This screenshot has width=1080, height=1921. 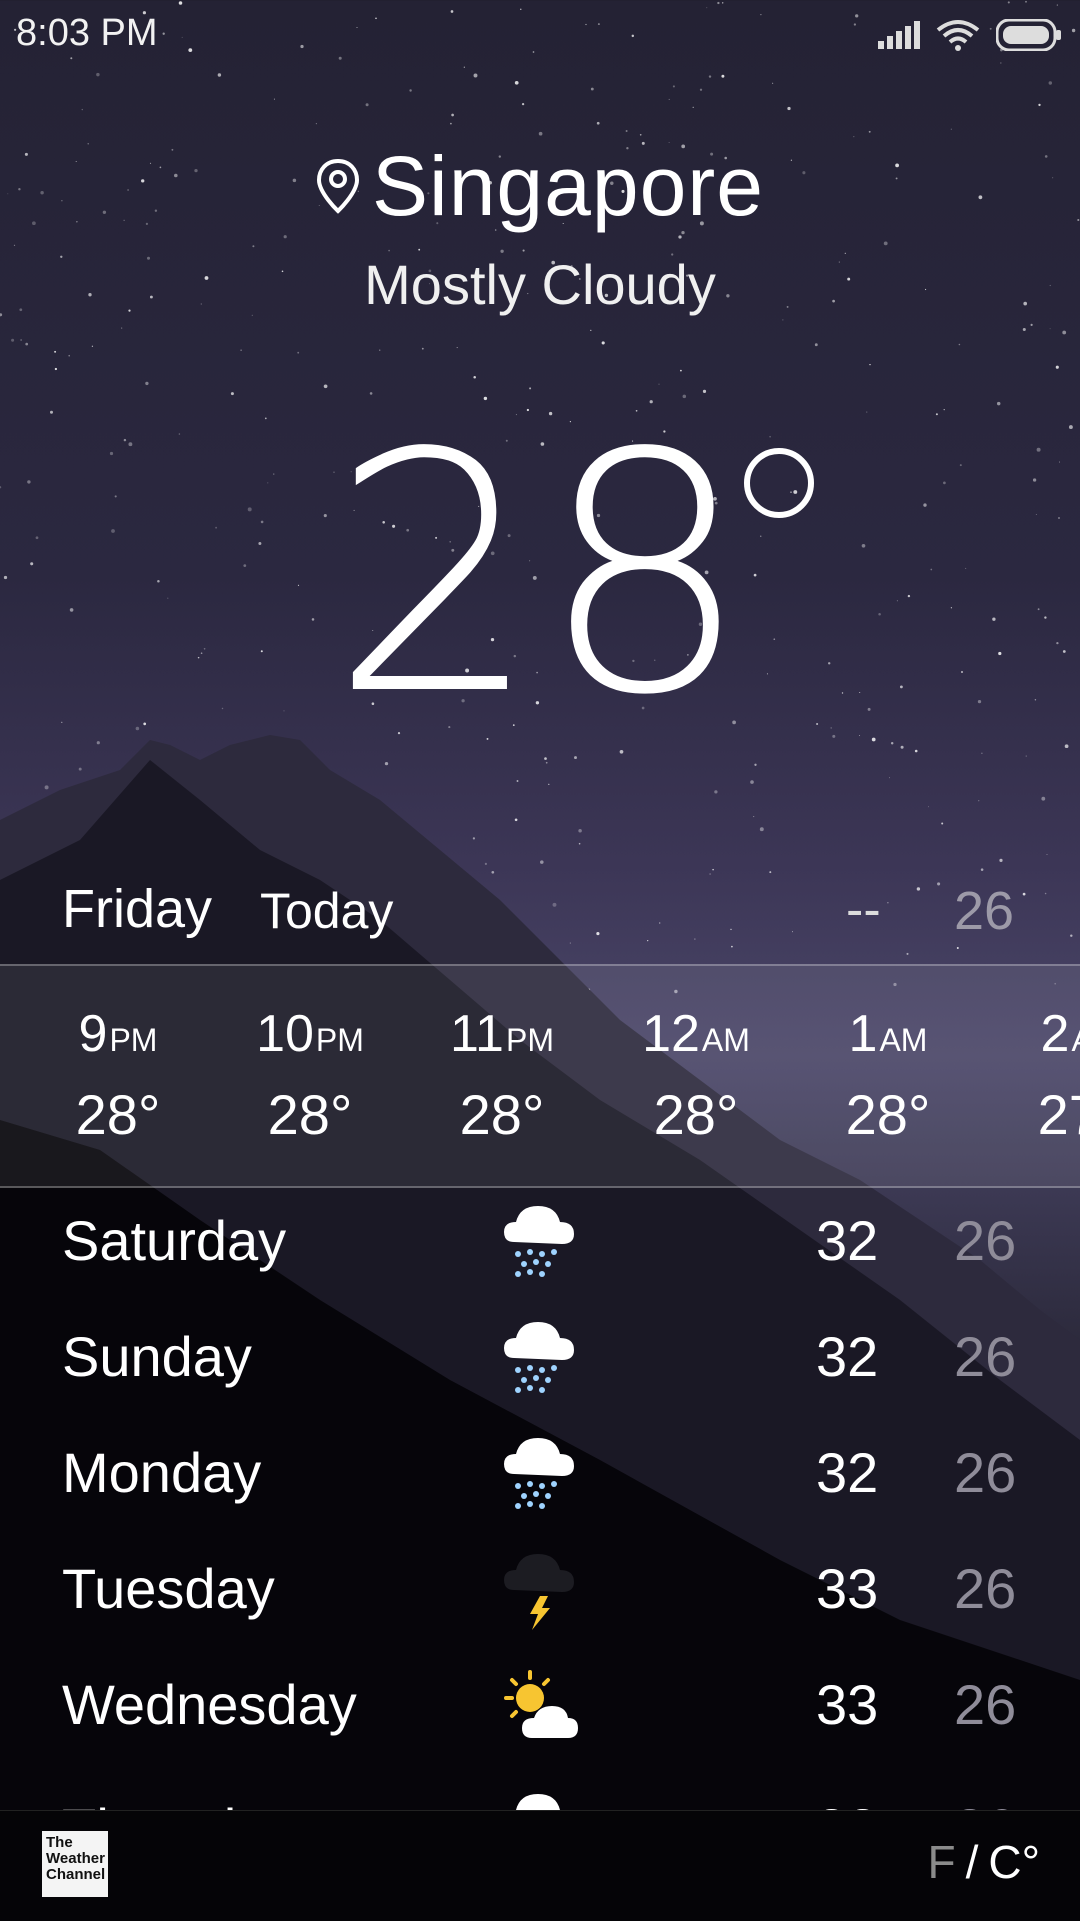 What do you see at coordinates (310, 1075) in the screenshot?
I see `hour-item: 10PM 28°` at bounding box center [310, 1075].